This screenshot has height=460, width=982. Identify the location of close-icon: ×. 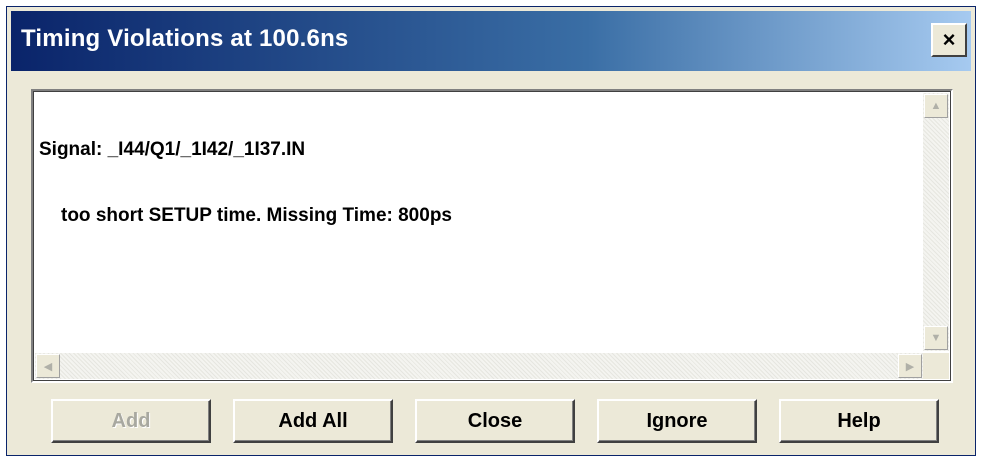
(949, 39).